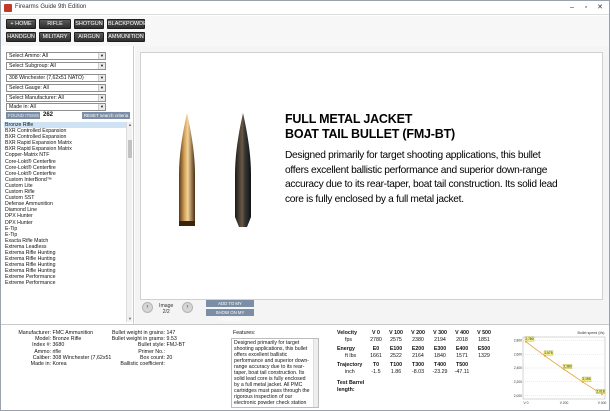  Describe the element at coordinates (106, 115) in the screenshot. I see `reset-search-button: RESET search criteria` at that location.